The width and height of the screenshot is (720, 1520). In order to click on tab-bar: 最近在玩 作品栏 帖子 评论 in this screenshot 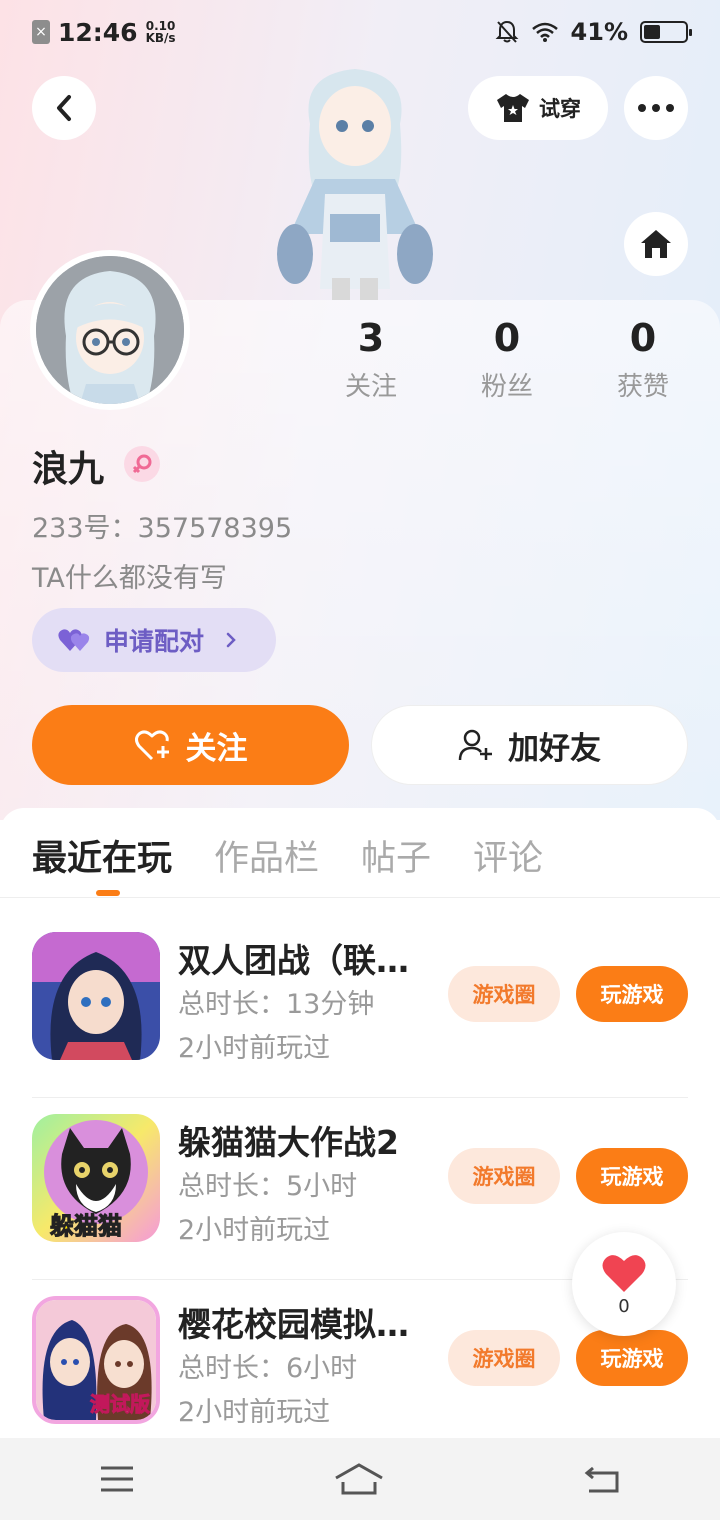, I will do `click(287, 855)`.